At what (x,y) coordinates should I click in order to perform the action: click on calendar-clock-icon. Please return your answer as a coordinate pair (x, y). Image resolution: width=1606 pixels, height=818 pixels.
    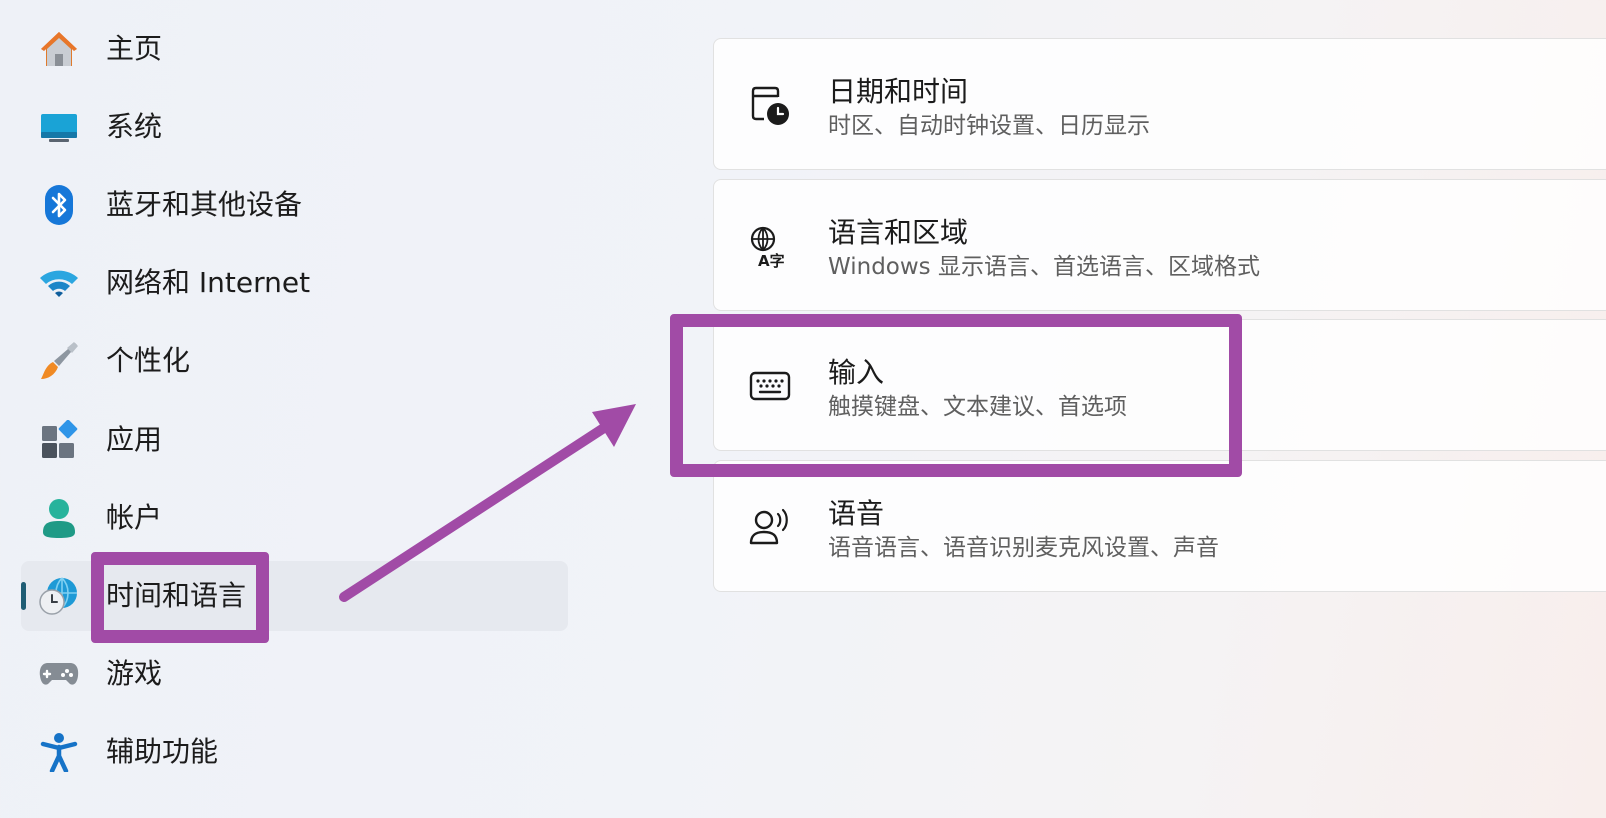
    Looking at the image, I should click on (770, 105).